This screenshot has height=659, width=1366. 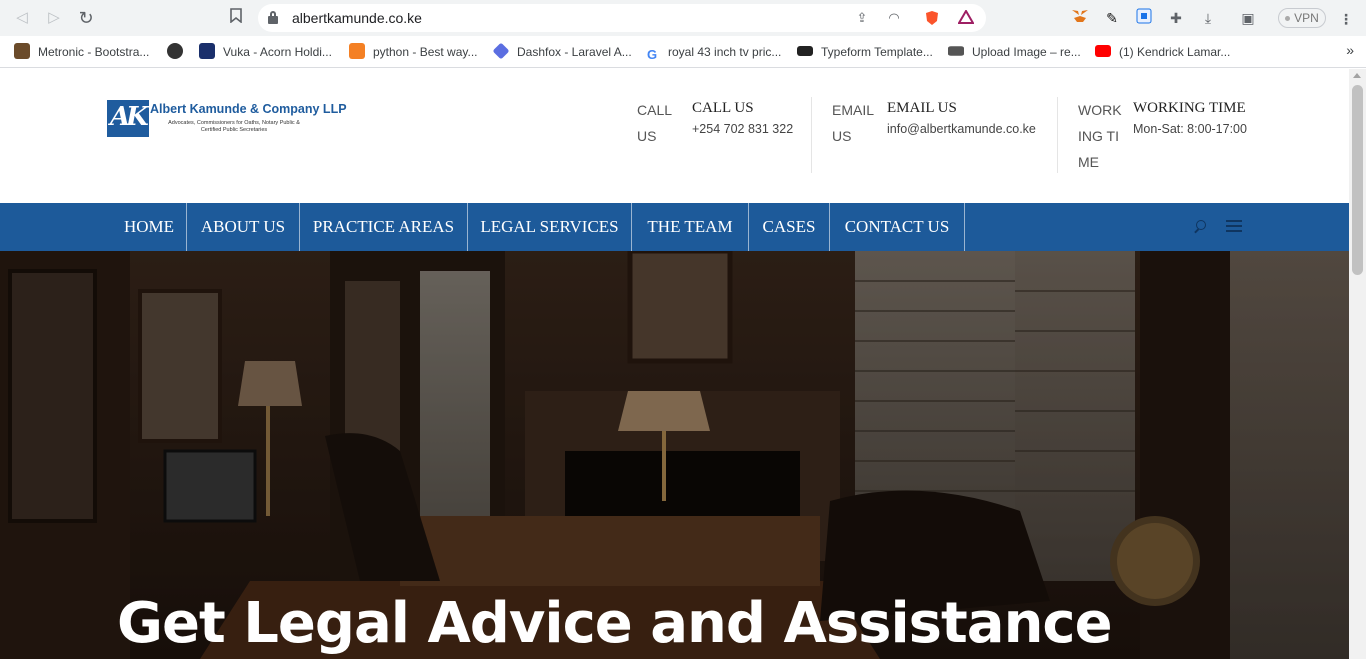 I want to click on logo-company-name: Albert Kamunde & Company LLP, so click(x=248, y=109).